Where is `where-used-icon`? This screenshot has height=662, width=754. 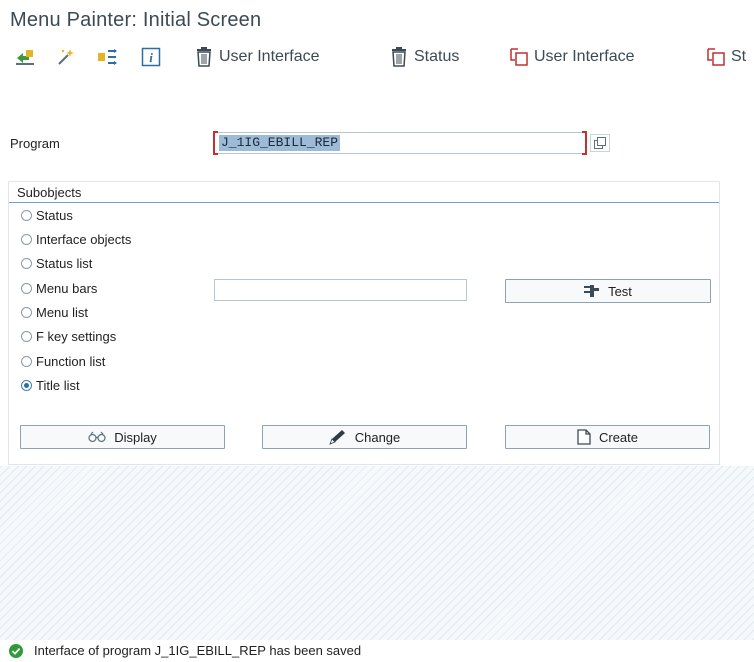 where-used-icon is located at coordinates (108, 57).